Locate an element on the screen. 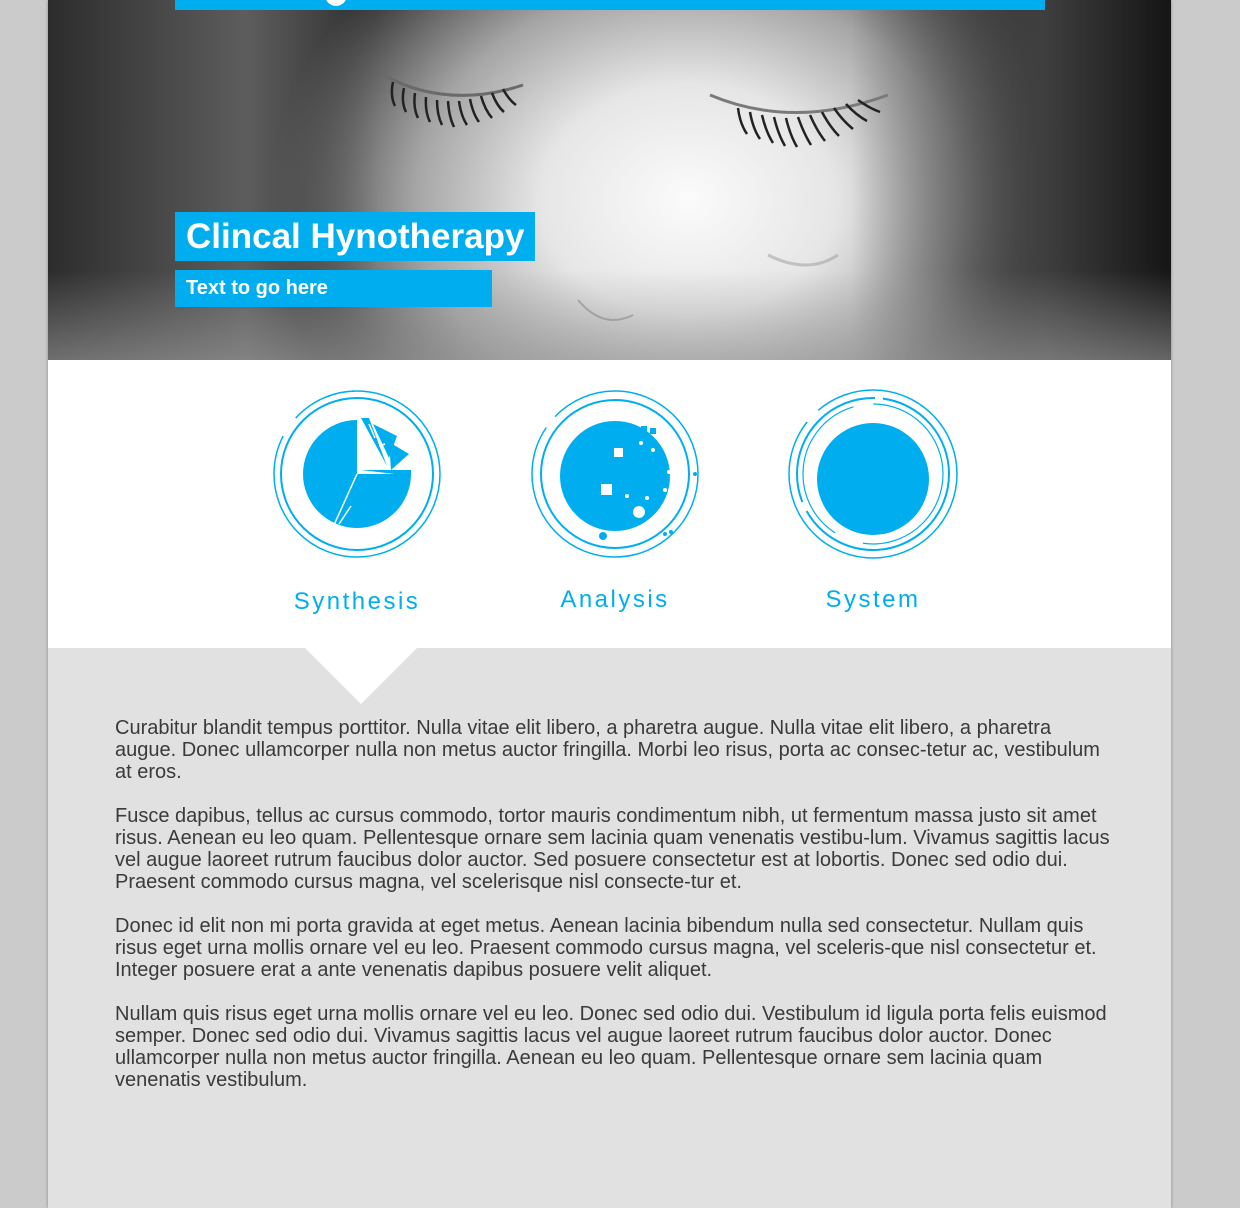 The width and height of the screenshot is (1240, 1208). feature-system: System is located at coordinates (873, 504).